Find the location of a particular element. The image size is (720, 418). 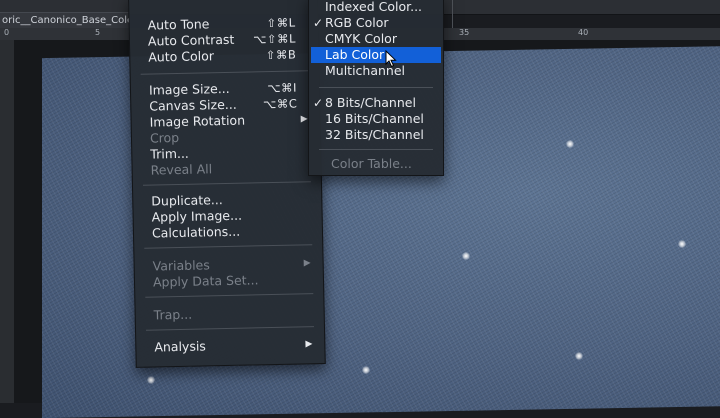

menu-item-cmyk-color: CMYK Color is located at coordinates (376, 39).